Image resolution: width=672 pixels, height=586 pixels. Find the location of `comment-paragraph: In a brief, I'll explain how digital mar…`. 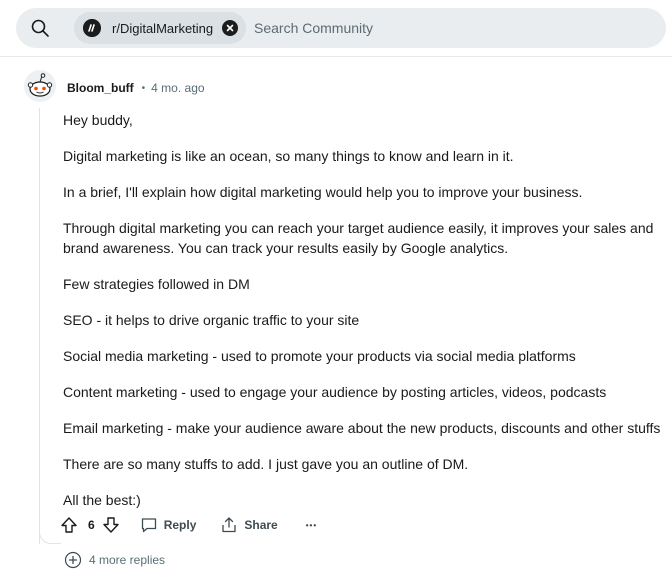

comment-paragraph: In a brief, I'll explain how digital mar… is located at coordinates (323, 192).